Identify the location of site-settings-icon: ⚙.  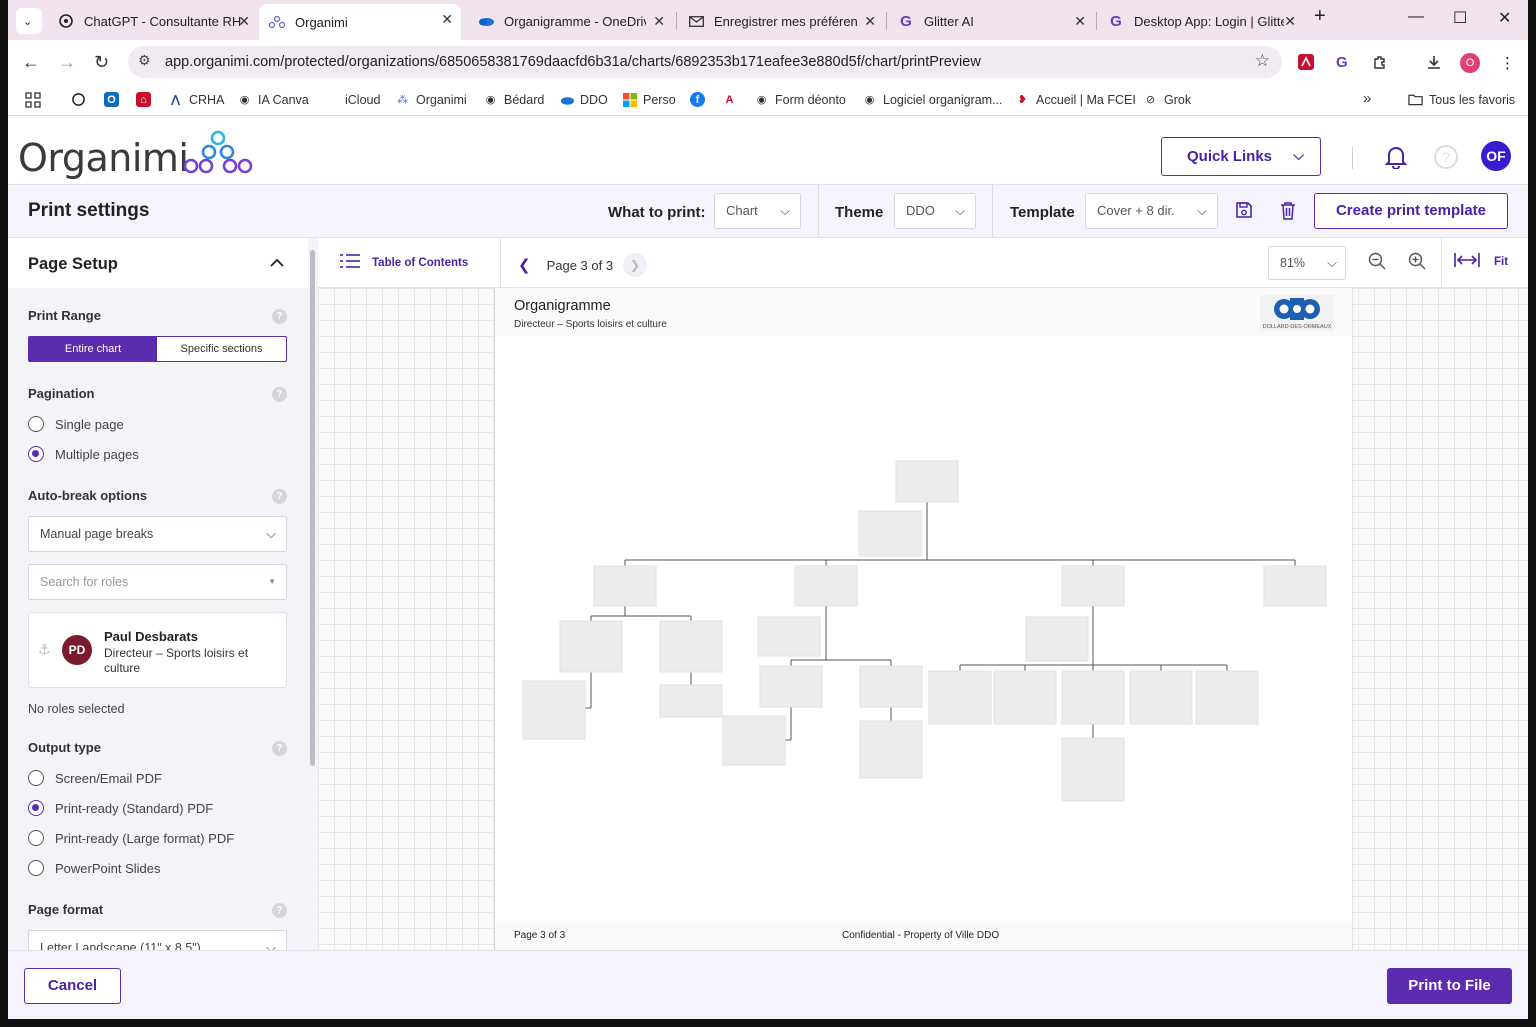
(144, 60).